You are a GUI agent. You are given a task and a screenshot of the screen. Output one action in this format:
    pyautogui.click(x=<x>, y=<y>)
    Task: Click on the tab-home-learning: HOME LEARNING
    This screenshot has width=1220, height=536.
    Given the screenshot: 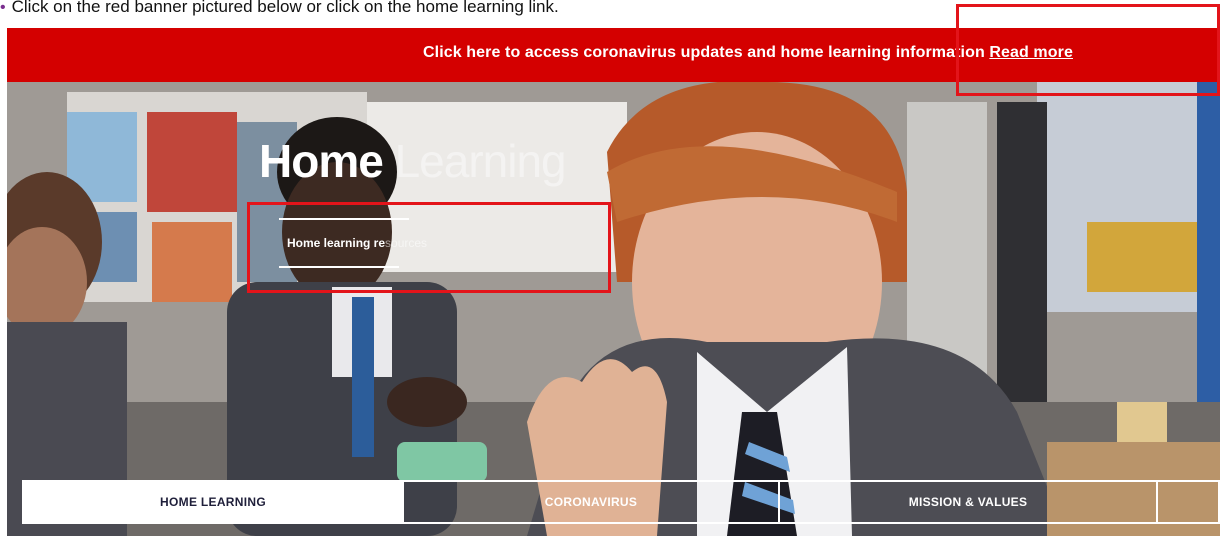 What is the action you would take?
    pyautogui.click(x=213, y=502)
    